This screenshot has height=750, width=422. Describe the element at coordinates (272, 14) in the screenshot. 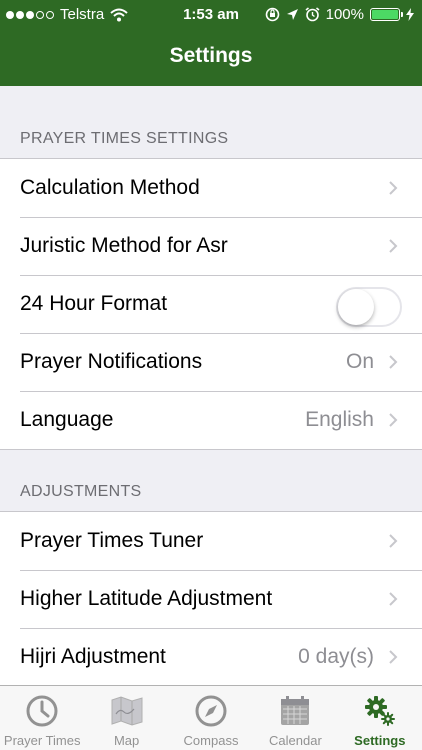

I see `orientation-lock-icon` at that location.